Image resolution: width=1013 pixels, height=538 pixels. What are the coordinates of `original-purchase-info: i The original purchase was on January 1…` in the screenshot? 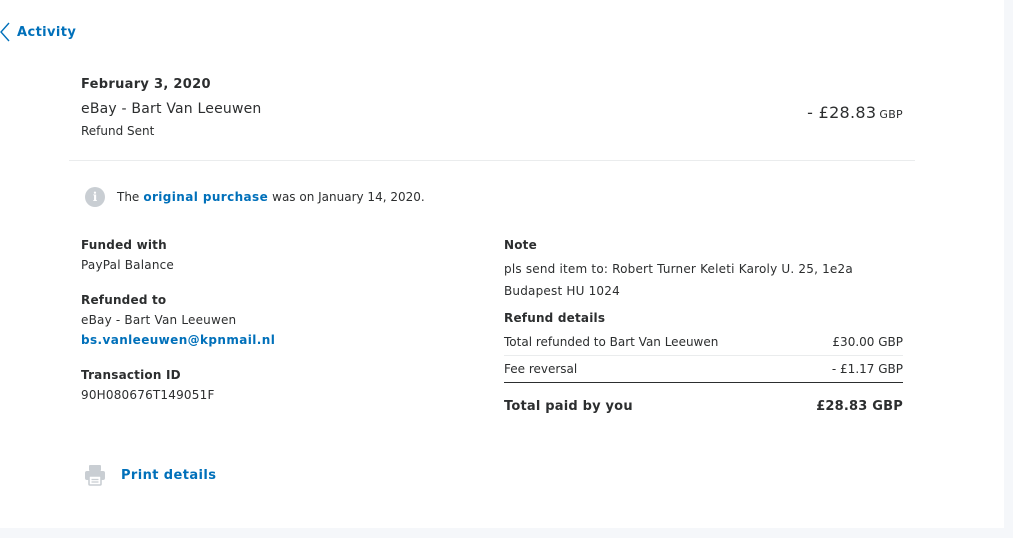 It's located at (255, 197).